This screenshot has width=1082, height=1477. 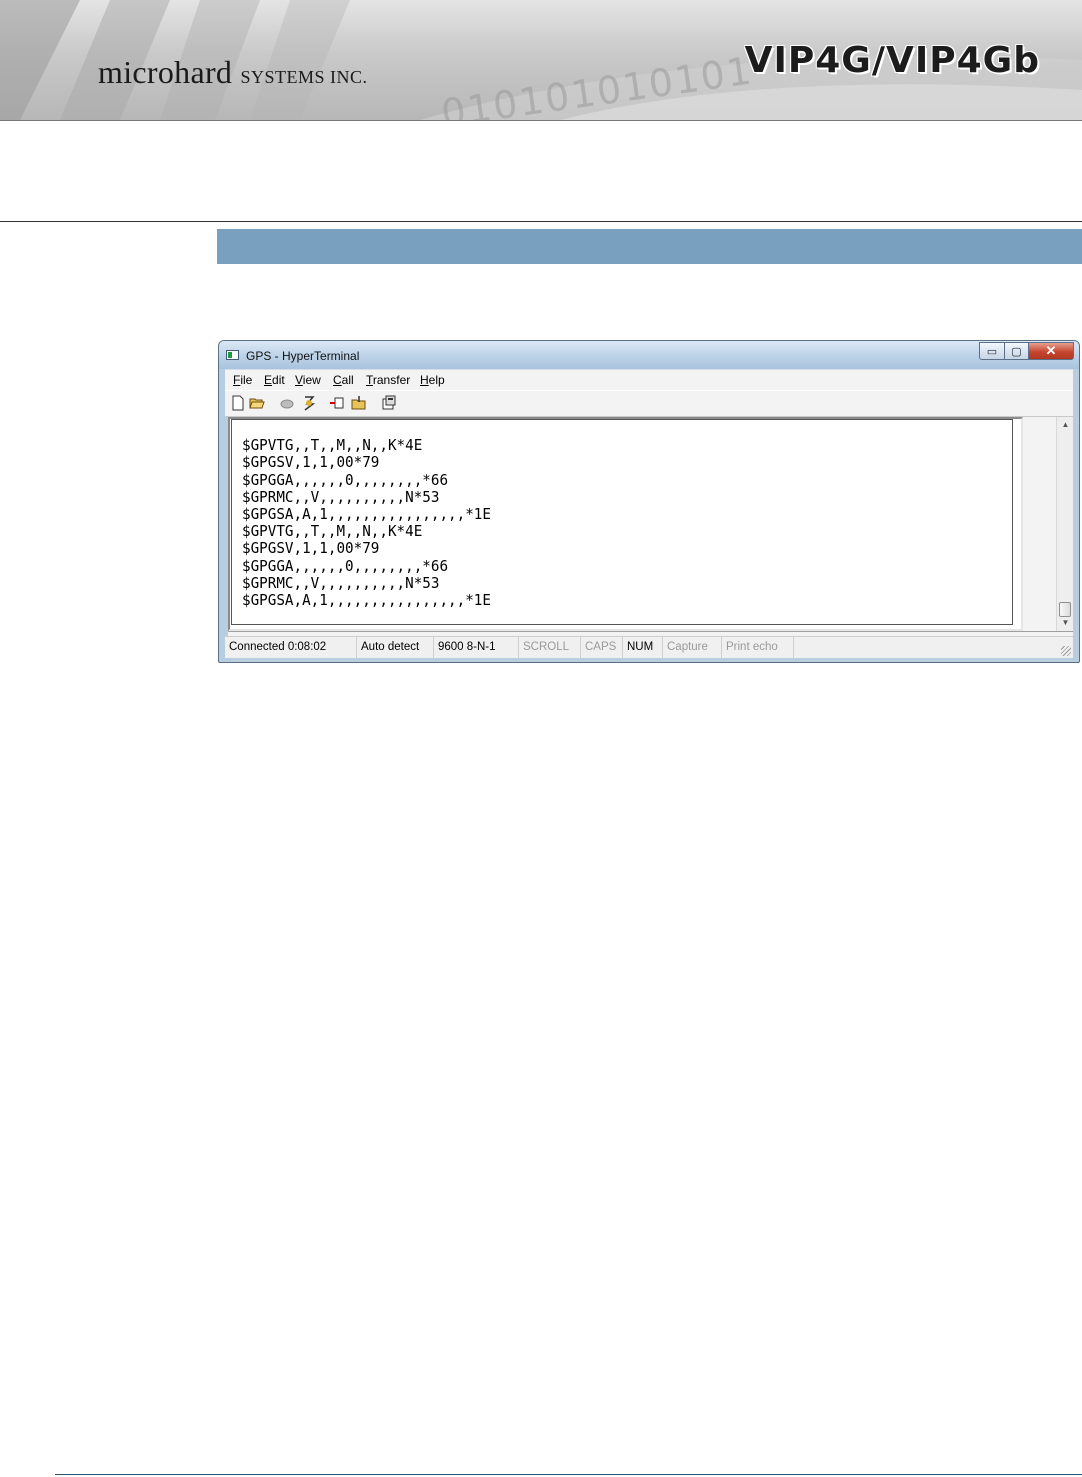 I want to click on hyperterminal-icon, so click(x=232, y=355).